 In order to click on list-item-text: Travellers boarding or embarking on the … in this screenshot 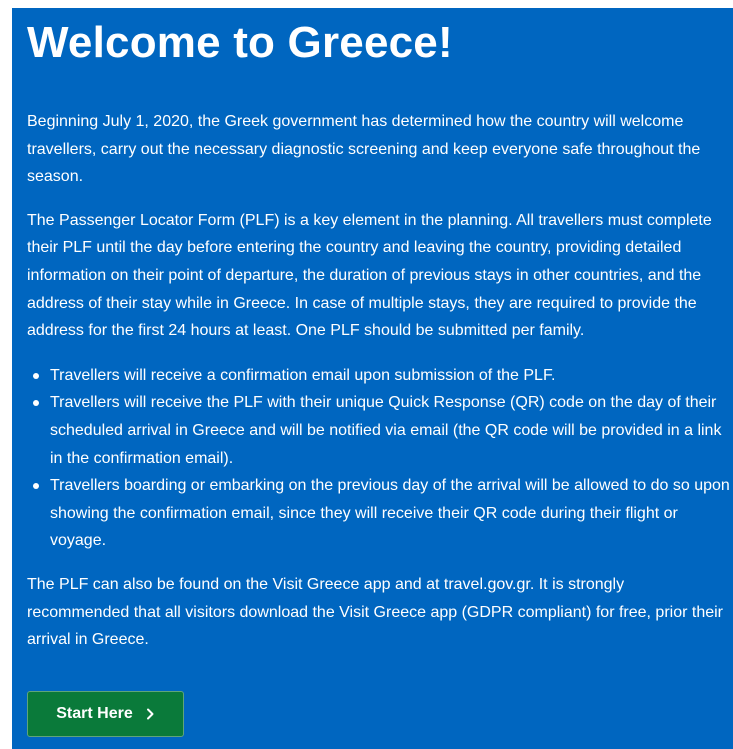, I will do `click(390, 513)`.